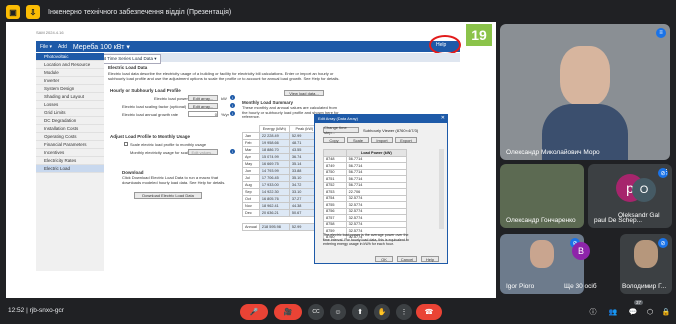 The image size is (676, 324). I want to click on copy-button: Copy, so click(334, 140).